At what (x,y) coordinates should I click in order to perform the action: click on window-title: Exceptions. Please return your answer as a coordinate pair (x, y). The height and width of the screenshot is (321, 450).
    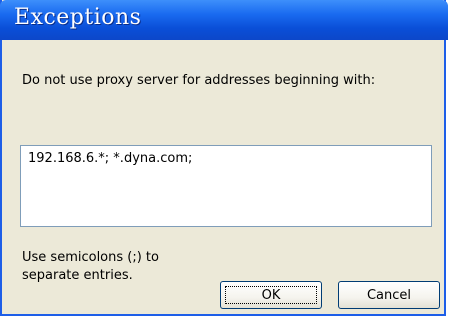
    Looking at the image, I should click on (78, 17).